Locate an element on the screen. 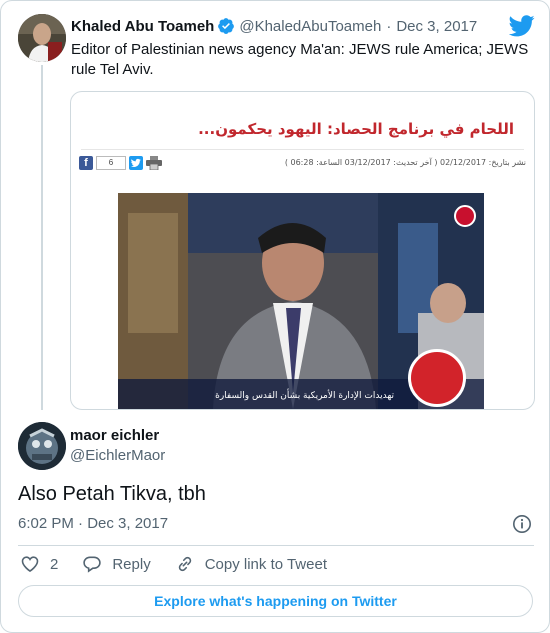 The image size is (550, 633). like-button: 2 is located at coordinates (39, 564).